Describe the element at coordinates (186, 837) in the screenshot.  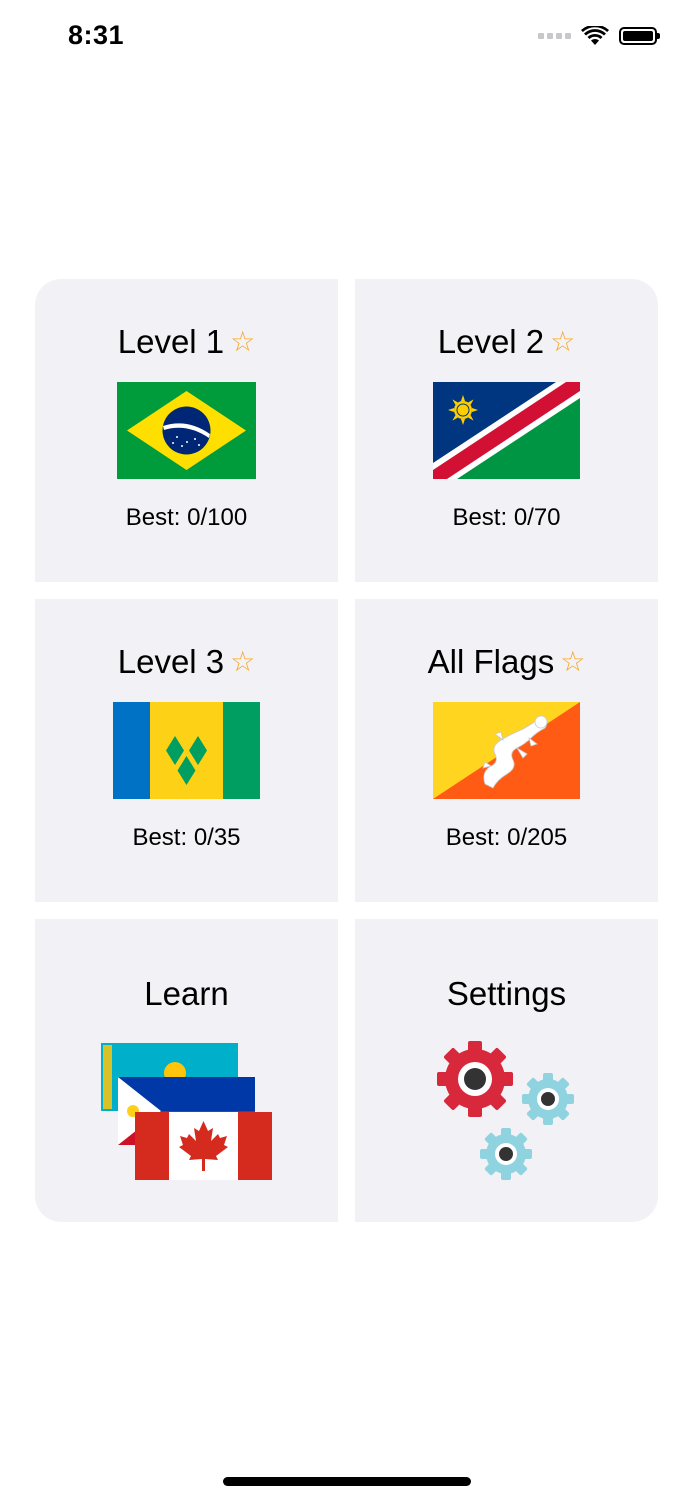
I see `level-3-best: Best: 0/35` at that location.